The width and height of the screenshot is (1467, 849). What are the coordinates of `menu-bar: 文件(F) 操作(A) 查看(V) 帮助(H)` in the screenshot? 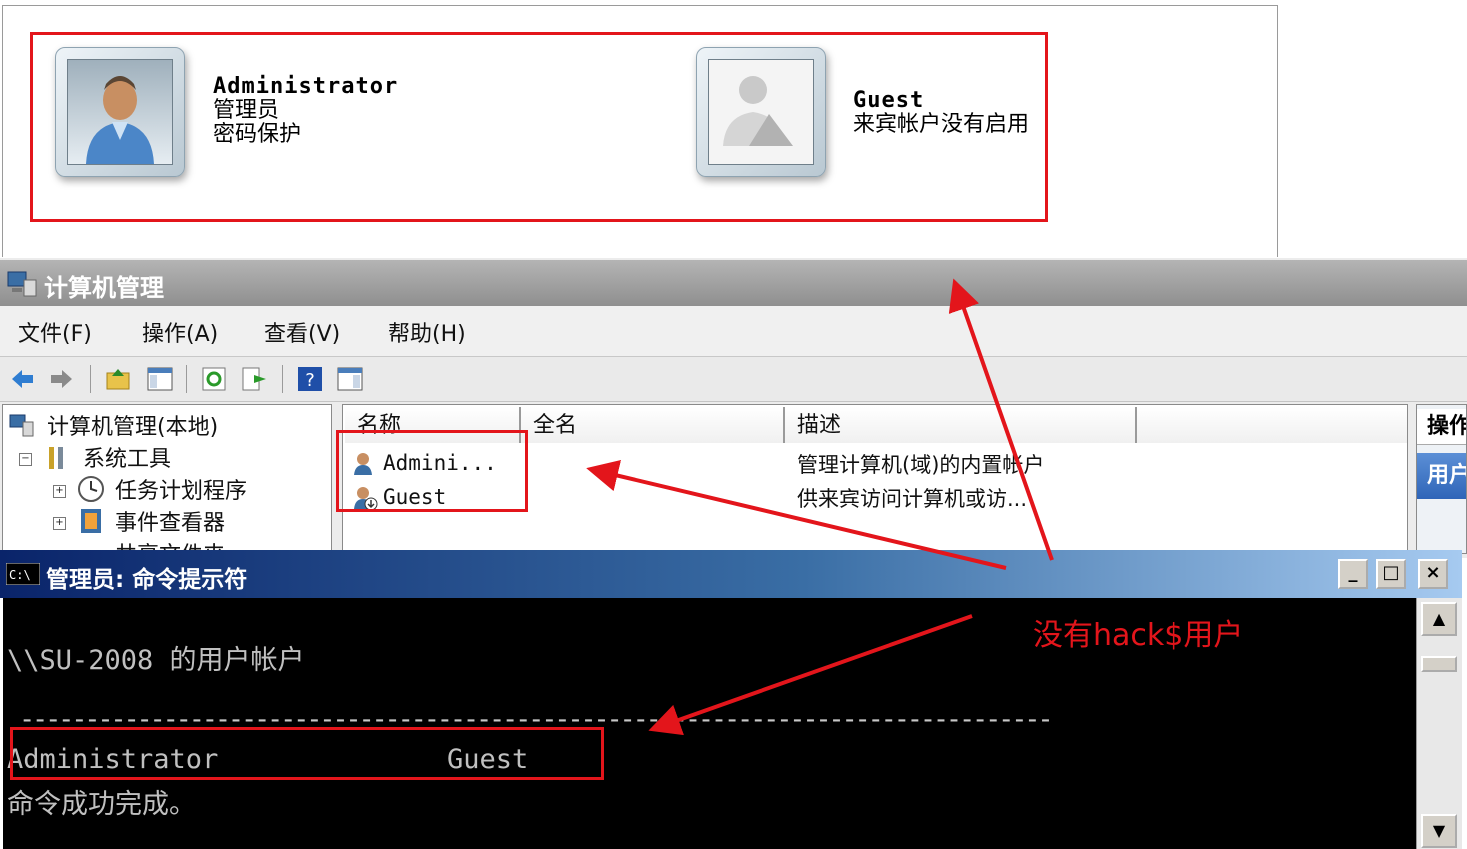 It's located at (733, 331).